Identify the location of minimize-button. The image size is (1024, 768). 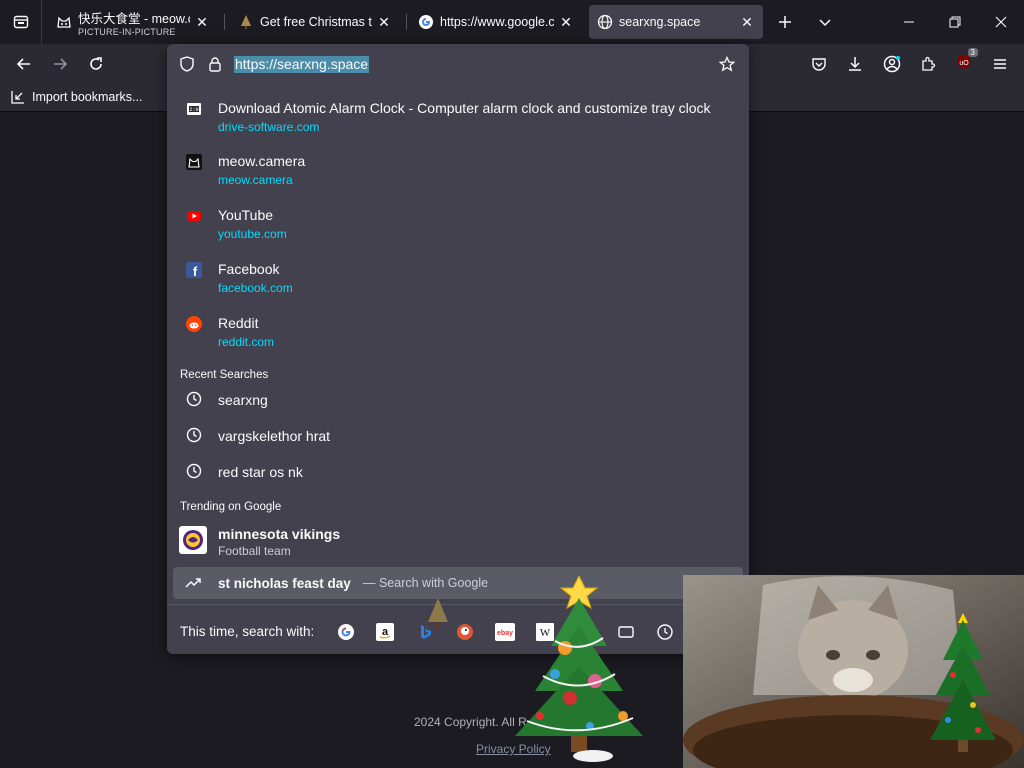
(909, 22).